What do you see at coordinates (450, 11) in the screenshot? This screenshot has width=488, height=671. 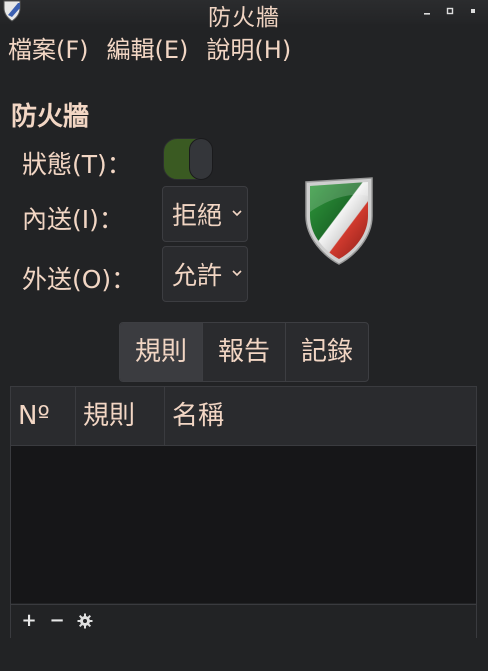 I see `maximize-icon` at bounding box center [450, 11].